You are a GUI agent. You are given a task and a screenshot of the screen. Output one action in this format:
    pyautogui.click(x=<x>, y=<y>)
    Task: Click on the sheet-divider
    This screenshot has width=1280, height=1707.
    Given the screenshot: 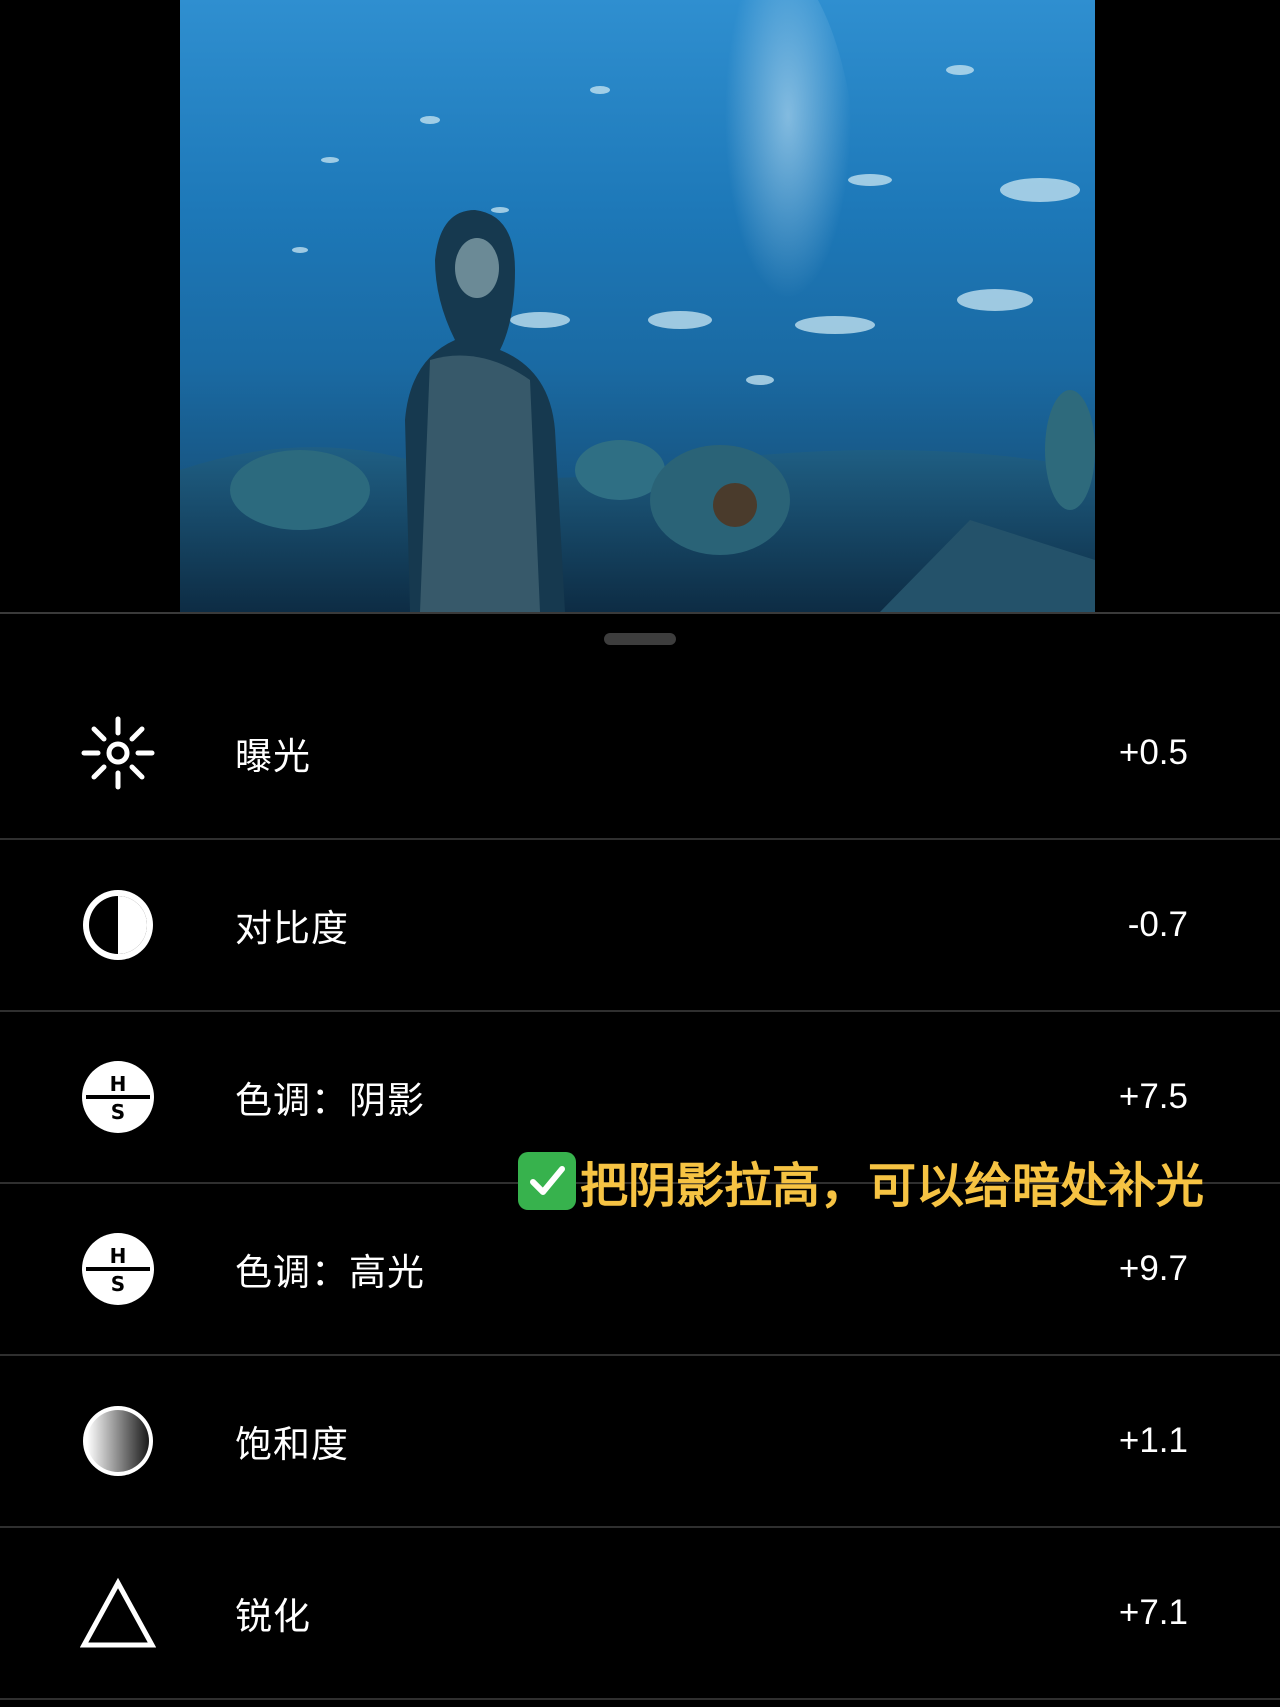 What is the action you would take?
    pyautogui.click(x=640, y=613)
    